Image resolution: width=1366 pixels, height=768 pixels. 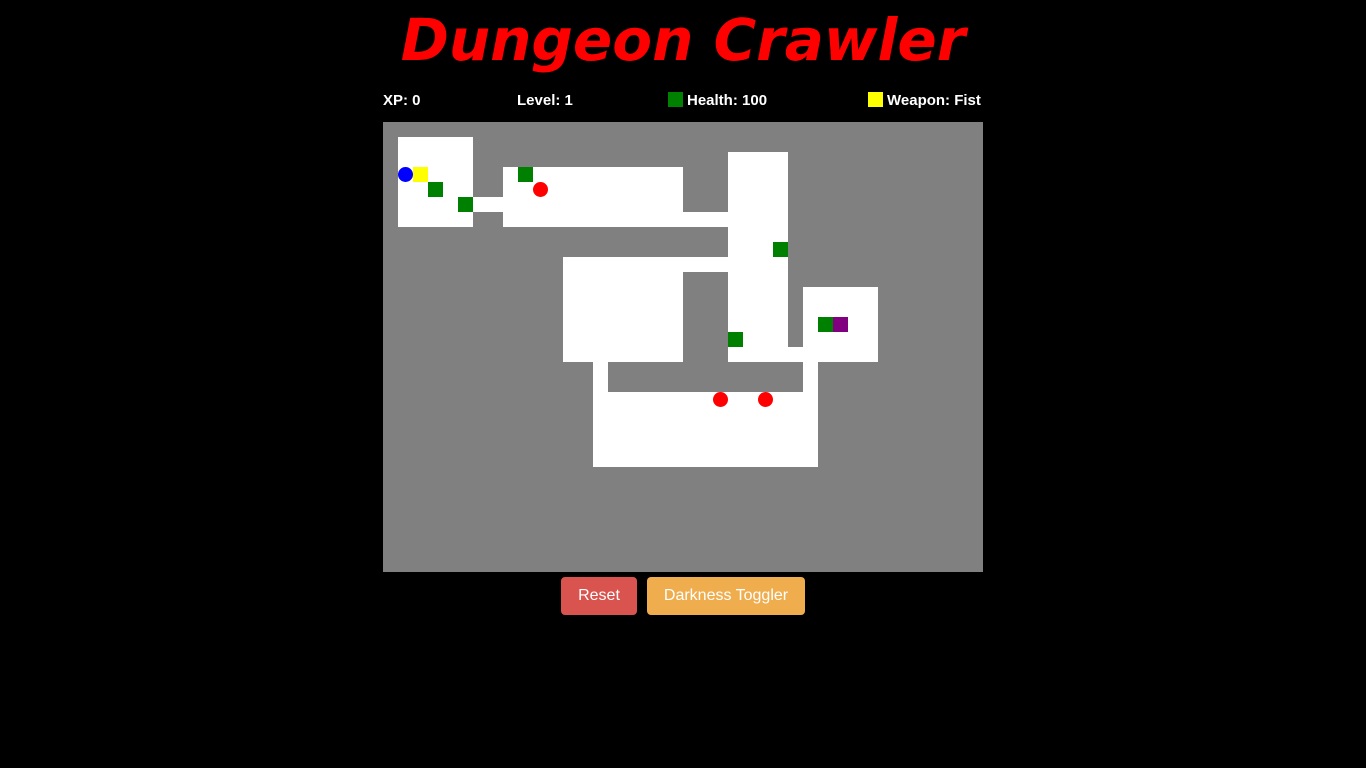 What do you see at coordinates (875, 99) in the screenshot?
I see `weapon-legend-icon` at bounding box center [875, 99].